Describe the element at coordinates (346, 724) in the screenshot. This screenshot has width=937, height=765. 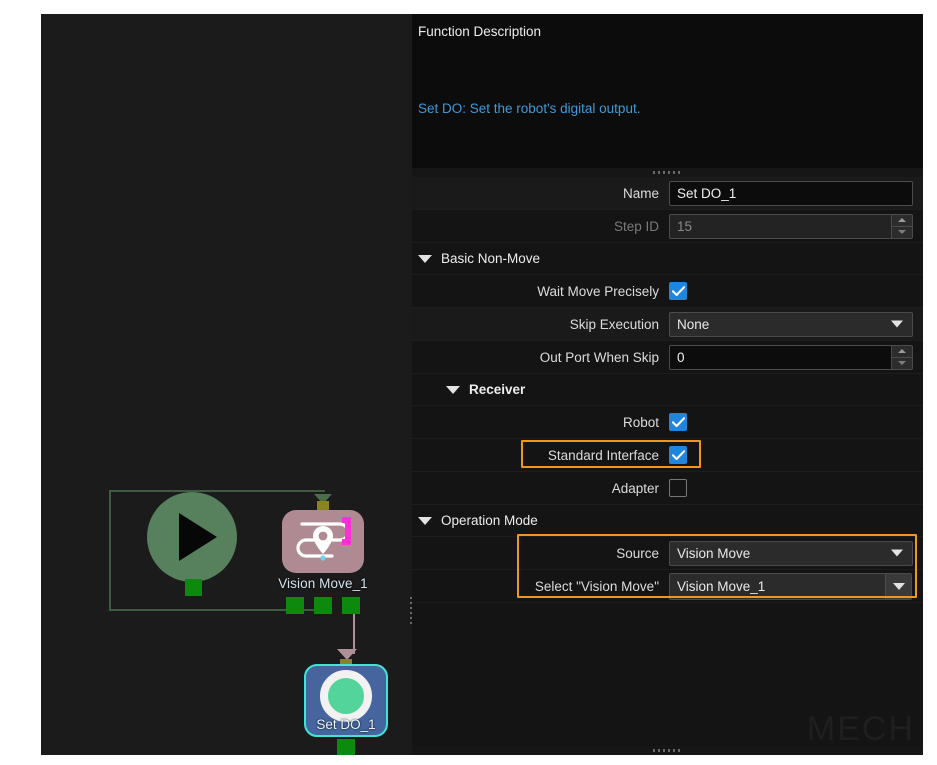
I see `set-do-node-label: Set DO_1` at that location.